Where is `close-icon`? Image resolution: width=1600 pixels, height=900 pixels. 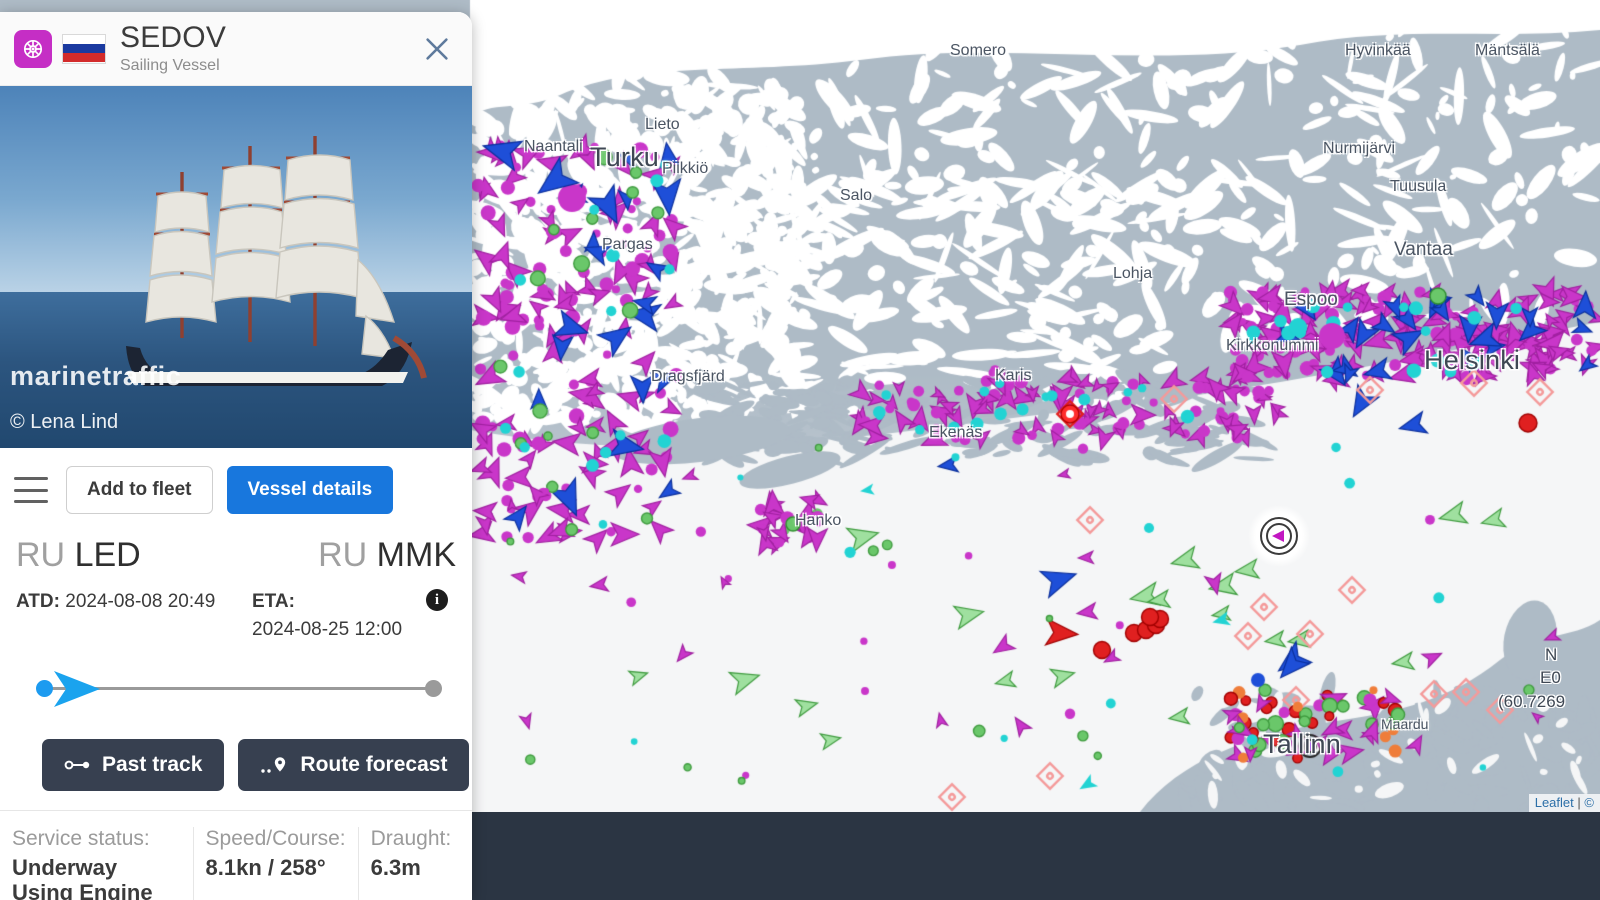 close-icon is located at coordinates (437, 49).